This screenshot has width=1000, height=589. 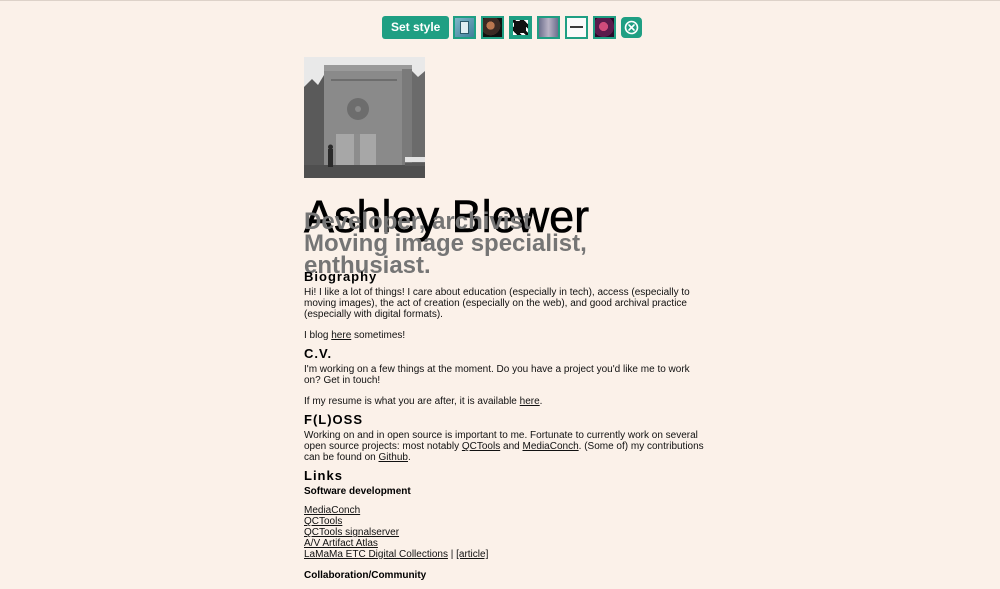 What do you see at coordinates (530, 401) in the screenshot?
I see `resume-link: here` at bounding box center [530, 401].